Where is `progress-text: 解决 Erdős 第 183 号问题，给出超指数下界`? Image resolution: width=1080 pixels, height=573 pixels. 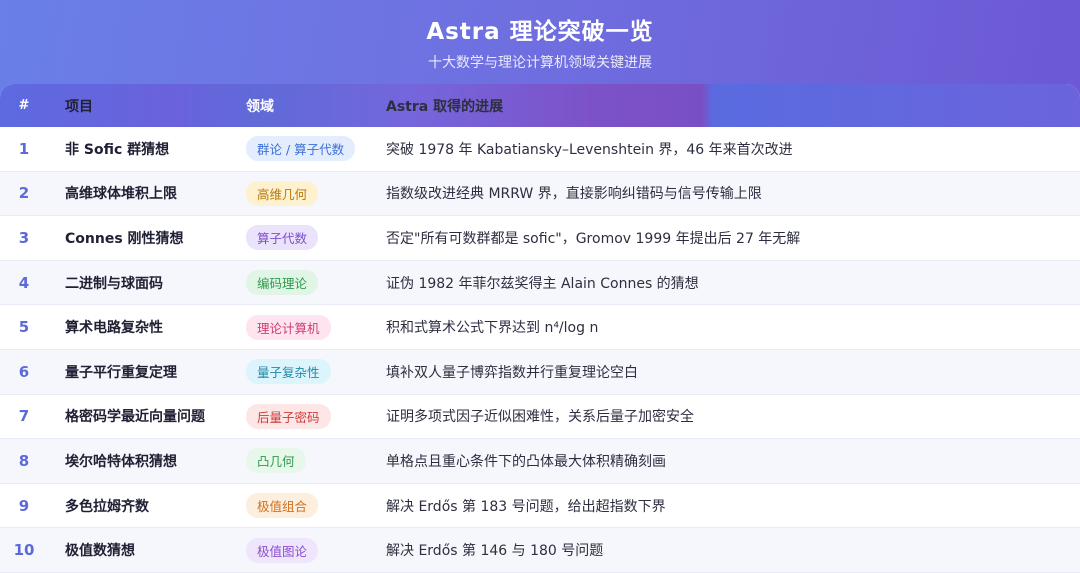
progress-text: 解决 Erdős 第 183 号问题，给出超指数下界 is located at coordinates (526, 506).